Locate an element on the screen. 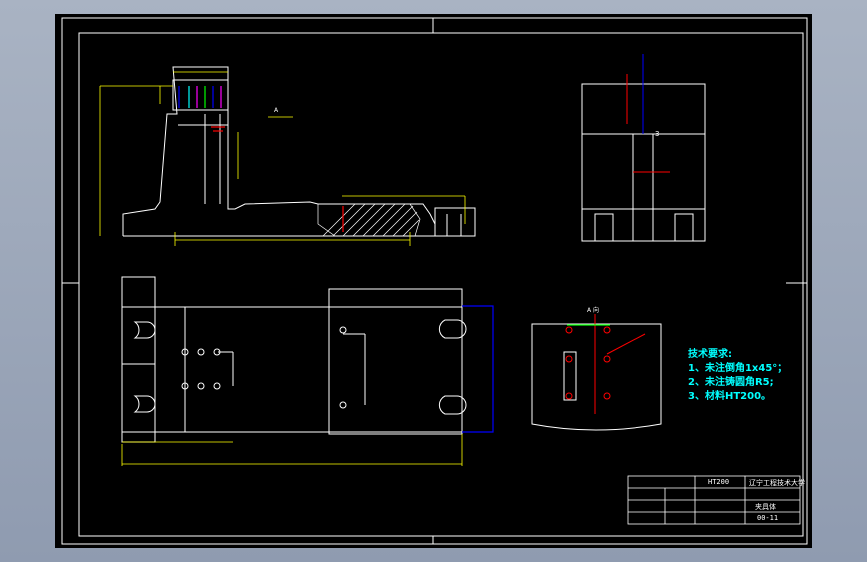 This screenshot has height=562, width=867. hatched-section is located at coordinates (369, 220).